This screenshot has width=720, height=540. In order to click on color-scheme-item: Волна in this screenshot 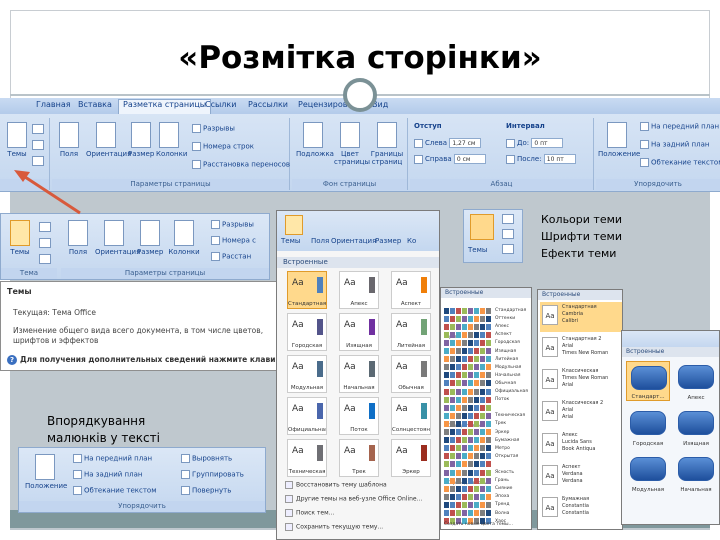, I will do `click(487, 509)`.